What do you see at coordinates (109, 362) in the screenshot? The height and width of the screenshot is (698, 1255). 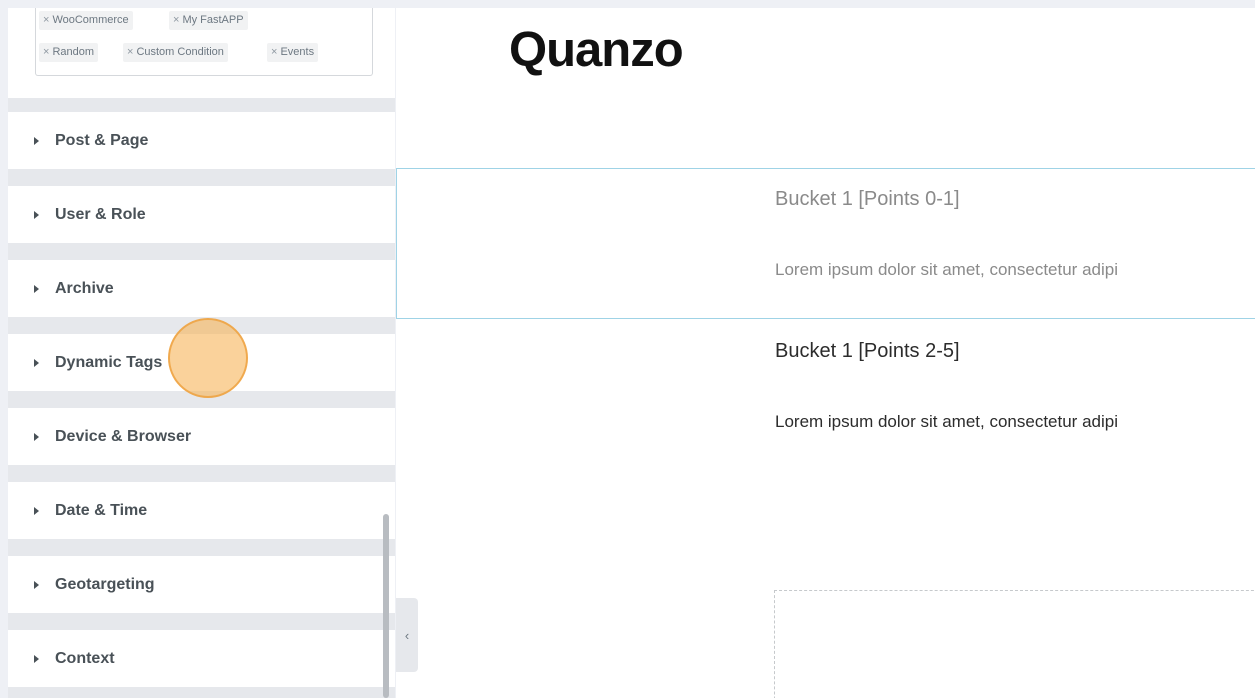 I see `section-label: Dynamic Tags` at bounding box center [109, 362].